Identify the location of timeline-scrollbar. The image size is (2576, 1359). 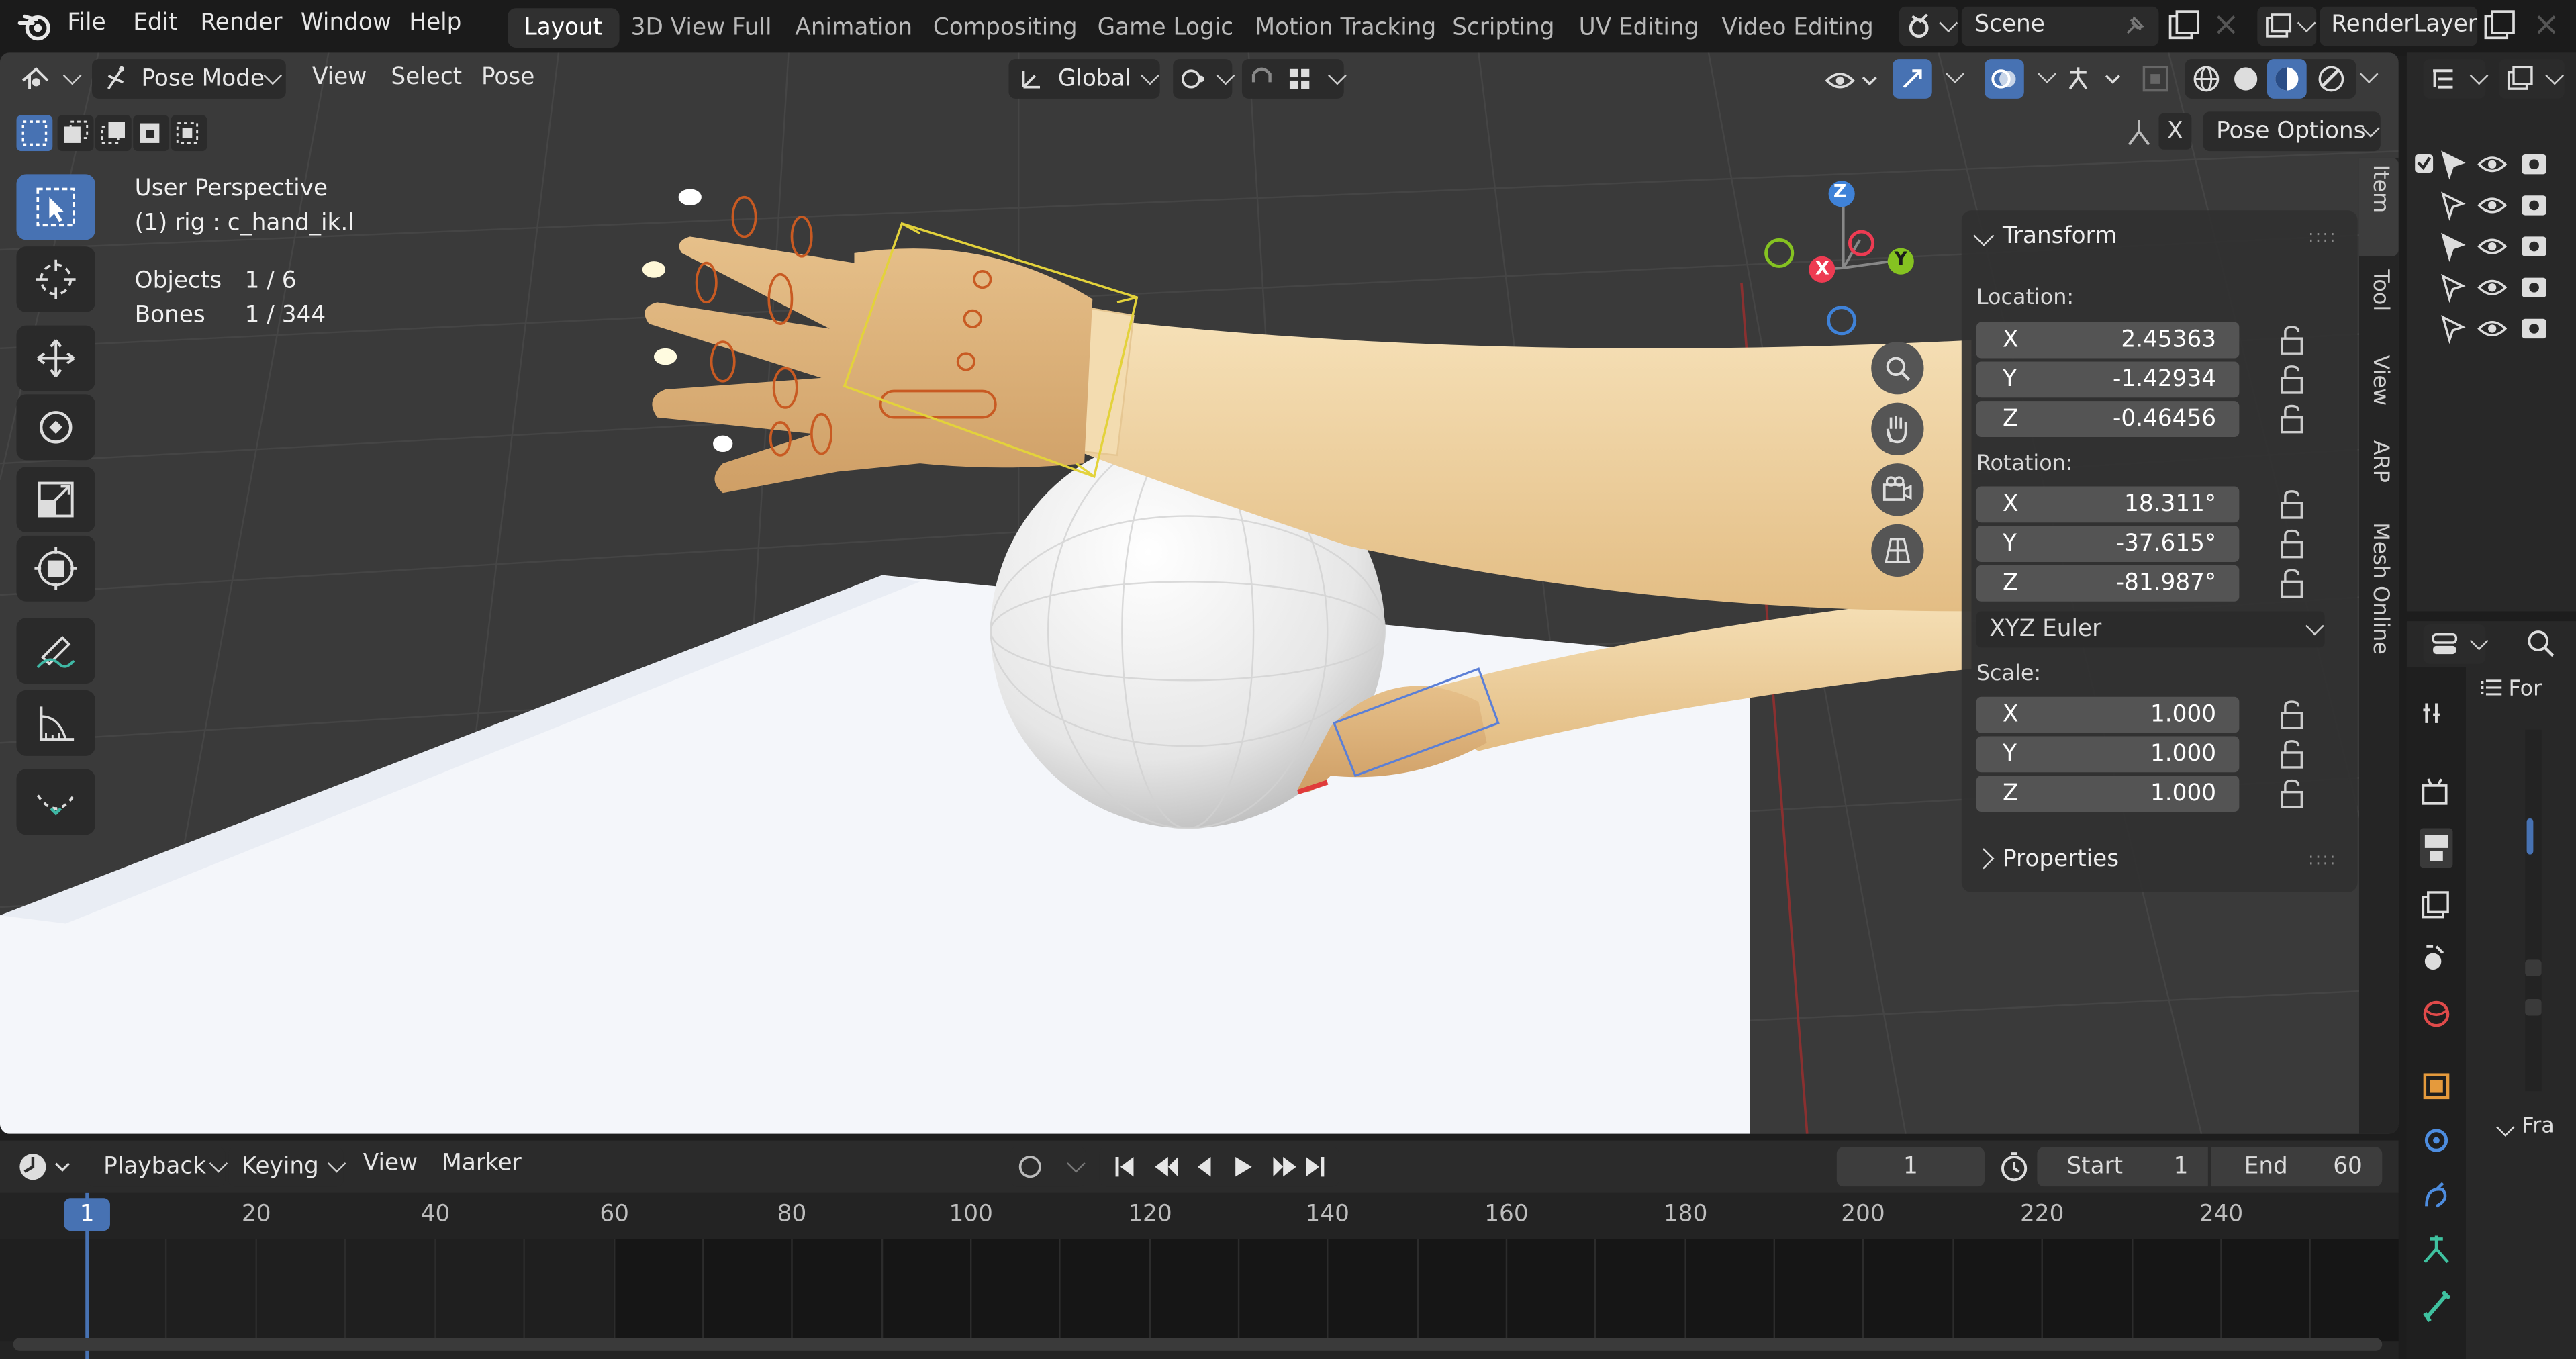
(1198, 1344).